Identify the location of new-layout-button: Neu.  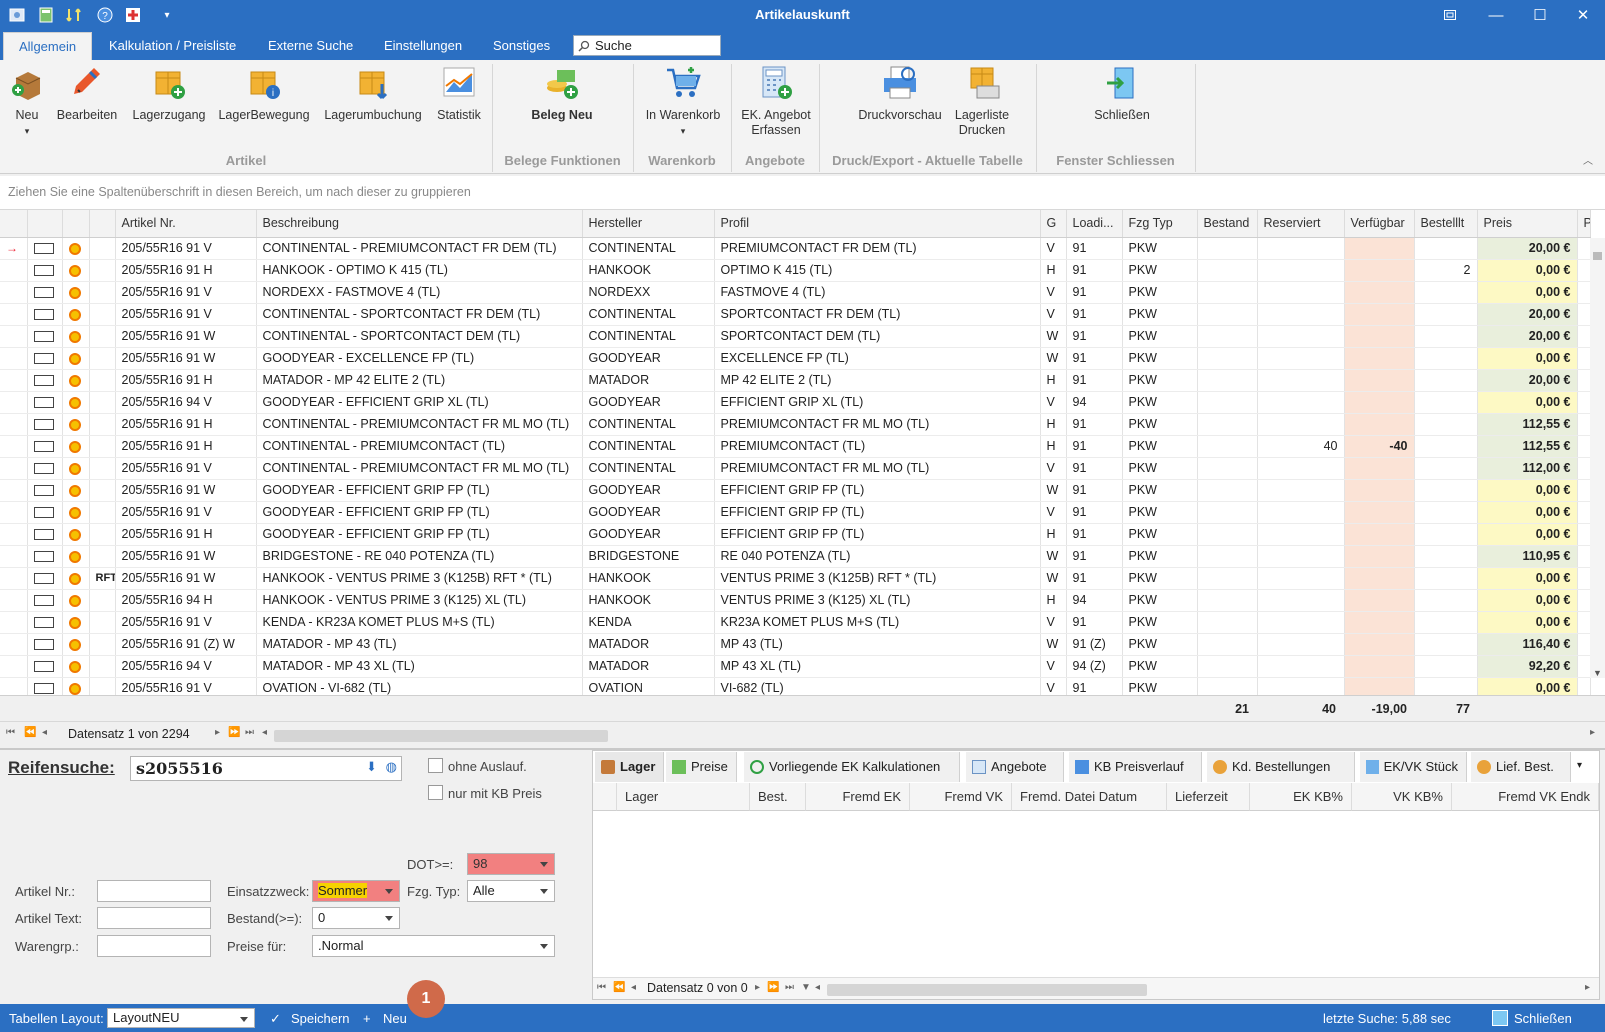
(395, 1018).